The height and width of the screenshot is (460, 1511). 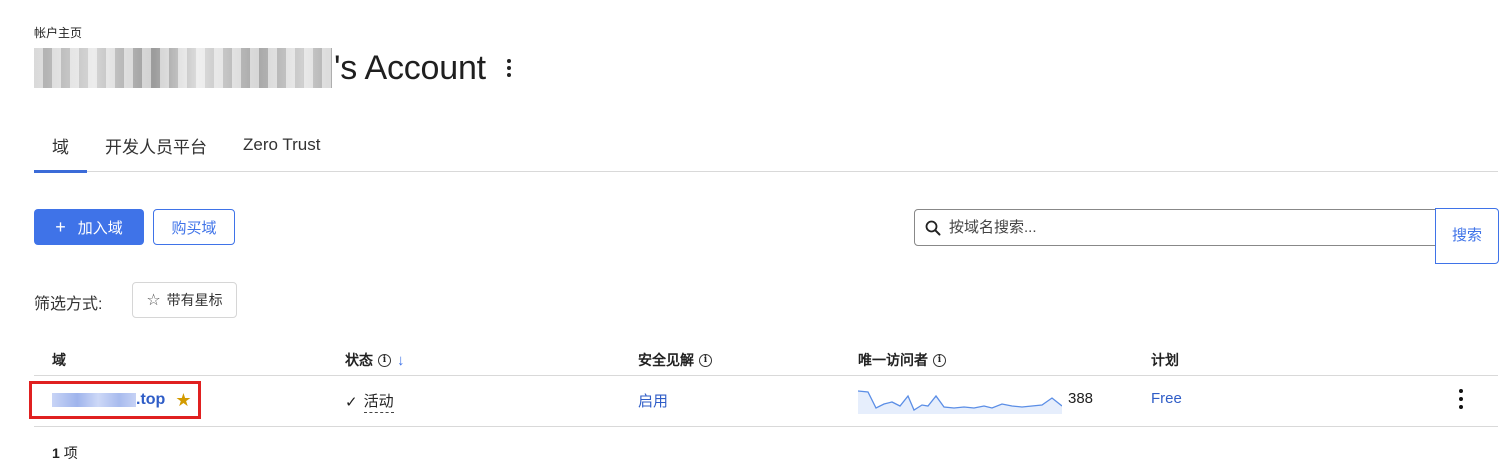 What do you see at coordinates (1166, 398) in the screenshot?
I see `plan-link: Free` at bounding box center [1166, 398].